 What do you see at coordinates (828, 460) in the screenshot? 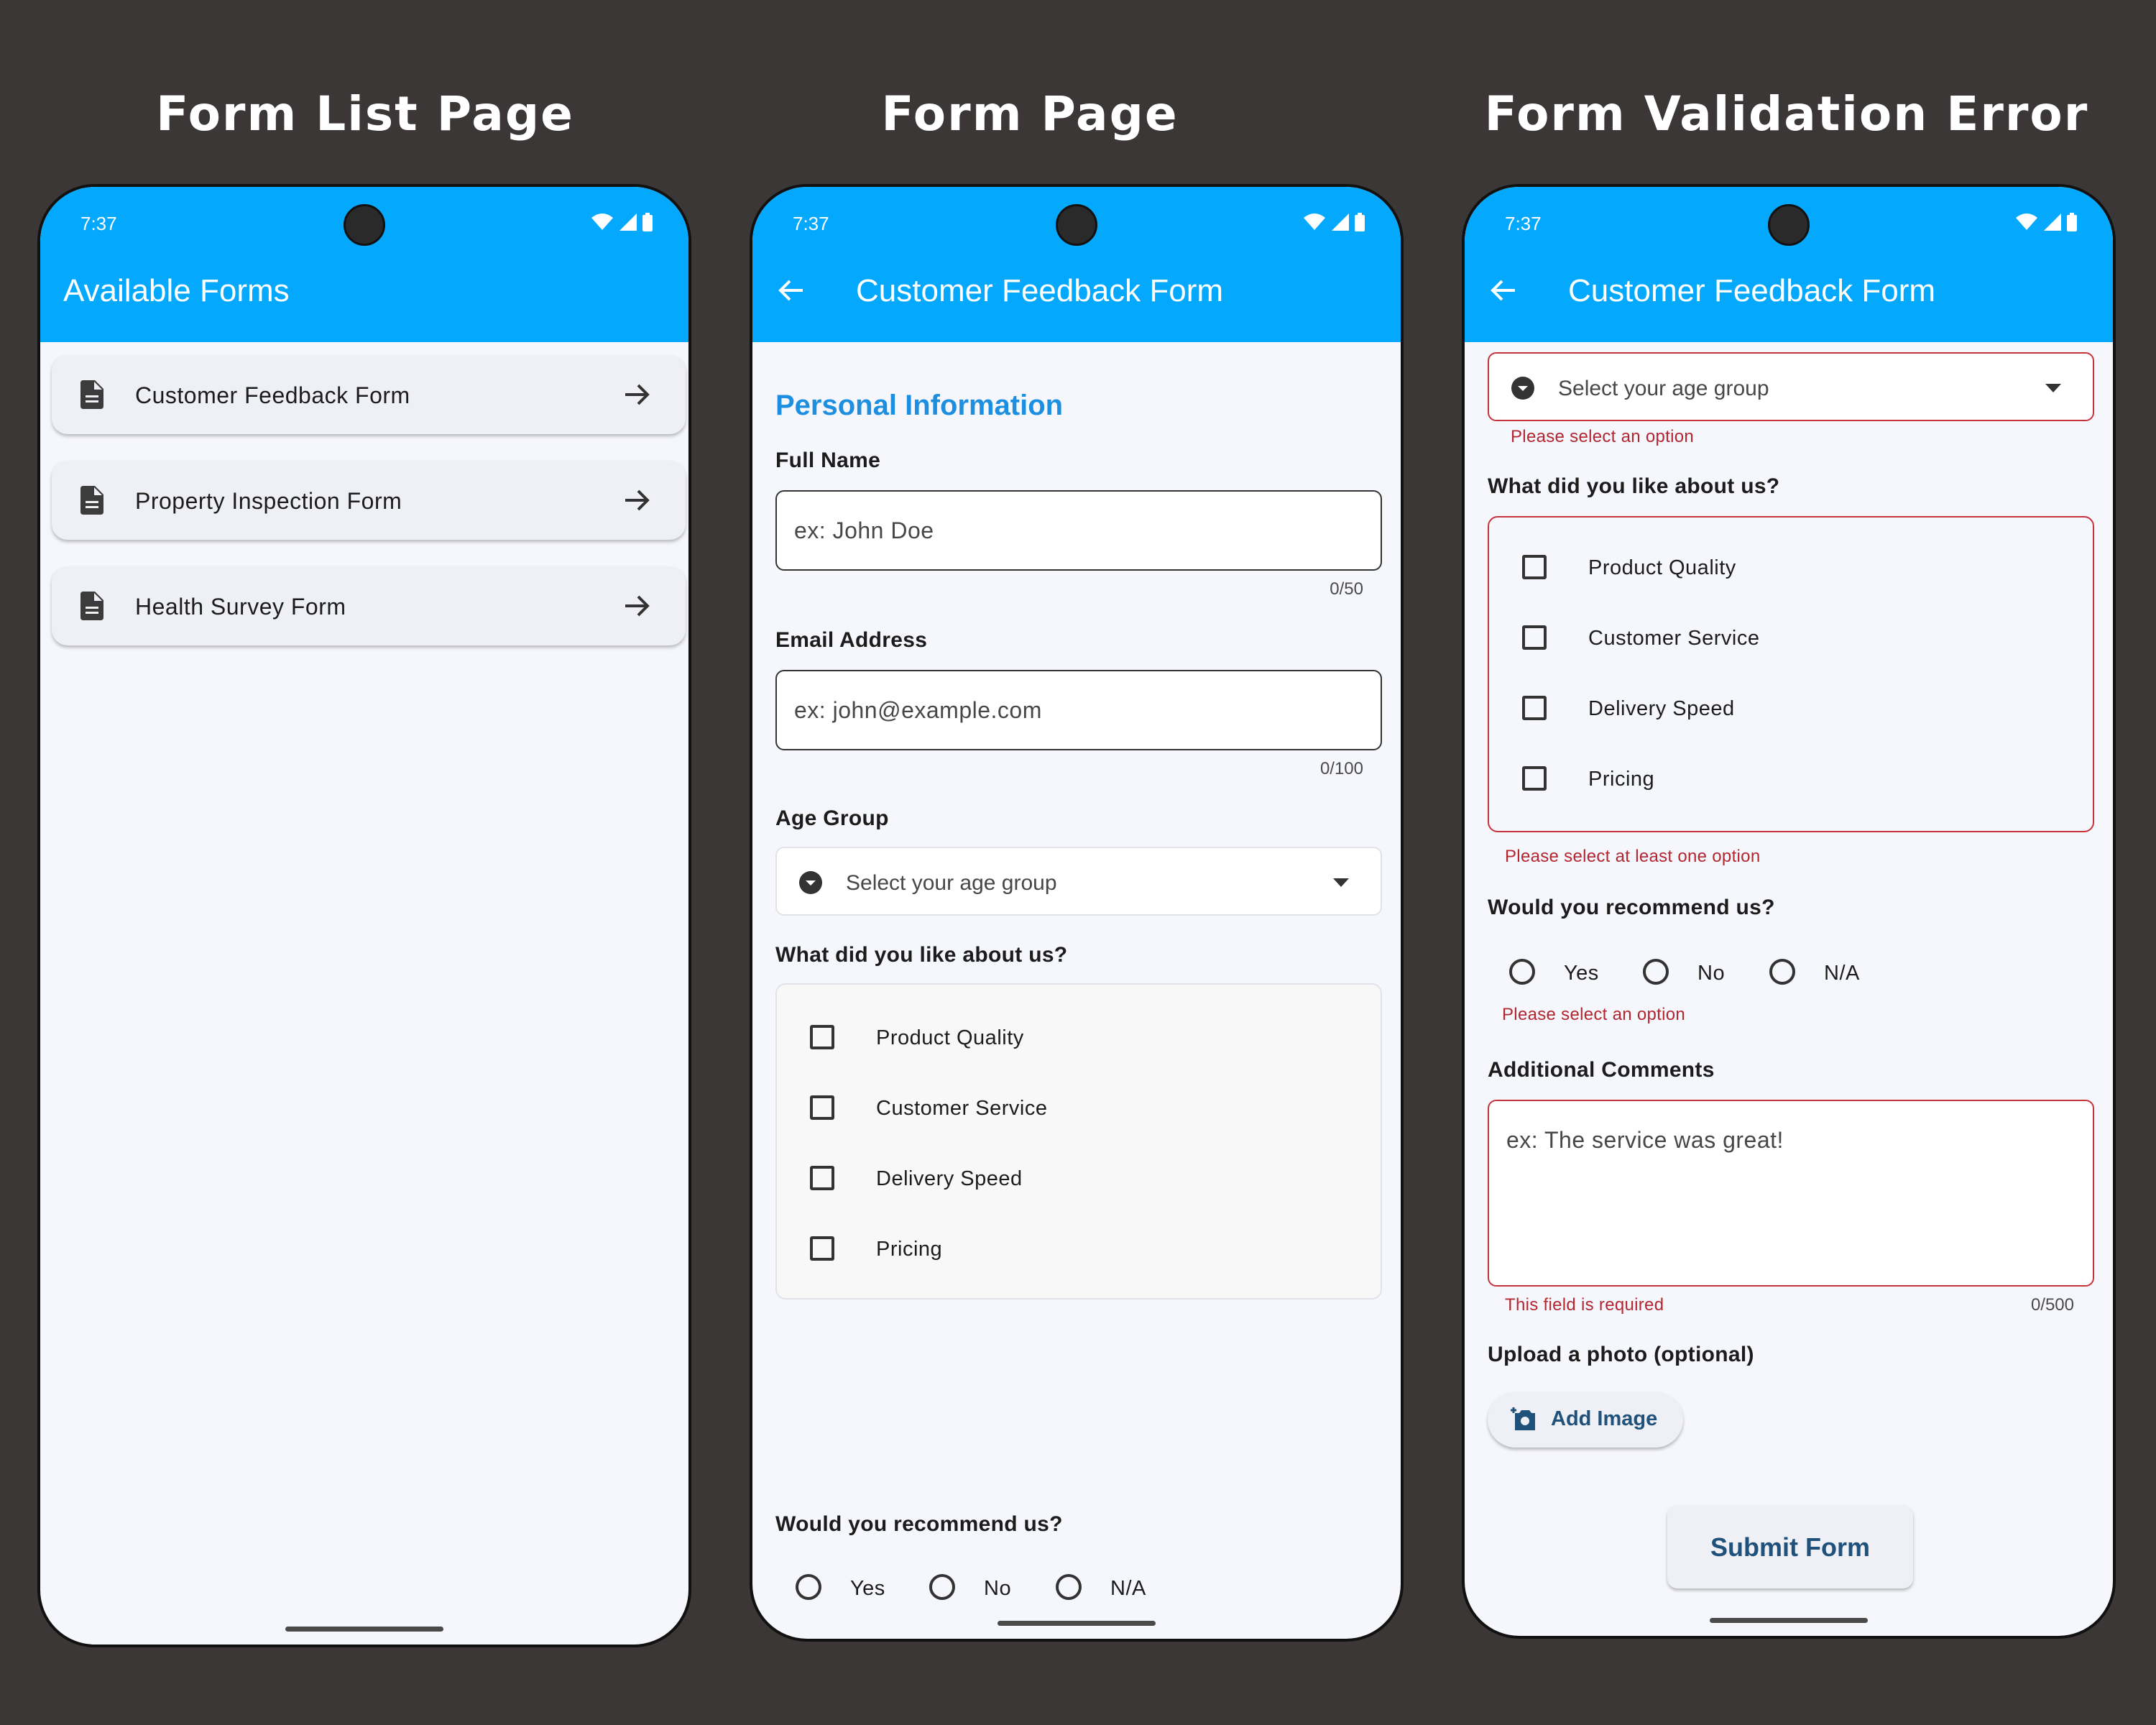
I see `full-name-label: Full Name` at bounding box center [828, 460].